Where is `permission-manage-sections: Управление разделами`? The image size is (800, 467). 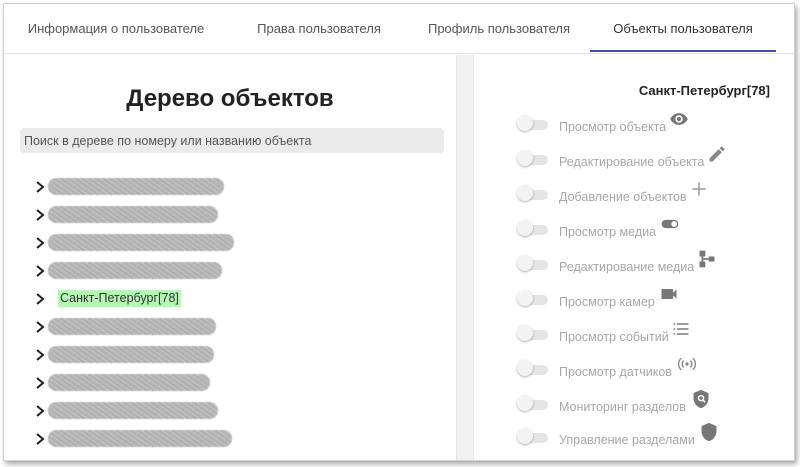
permission-manage-sections: Управление разделами is located at coordinates (652, 436).